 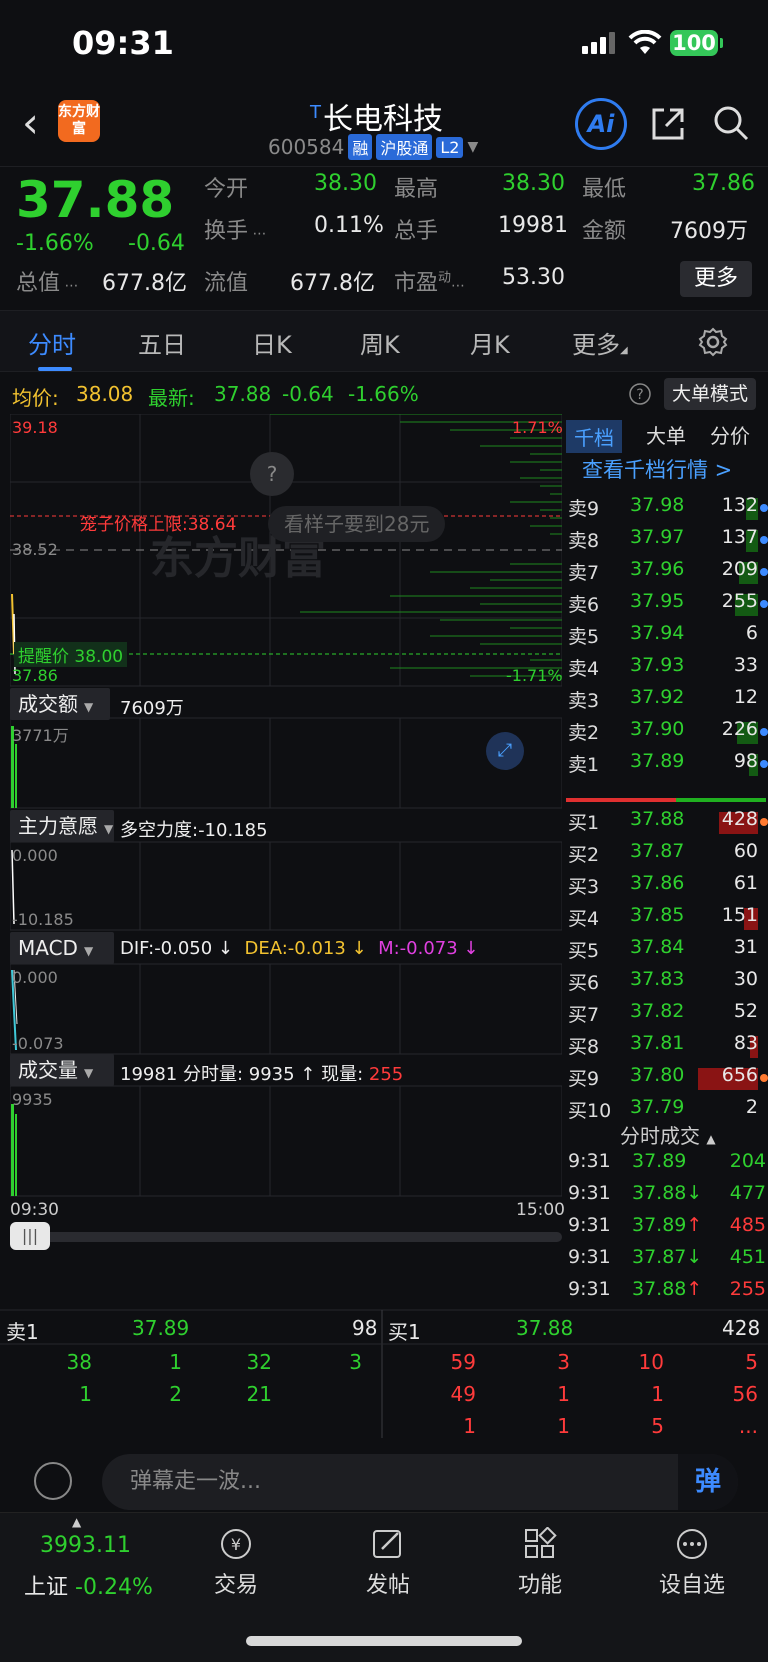 What do you see at coordinates (235, 231) in the screenshot?
I see `label-turnover: 换手 ⋯` at bounding box center [235, 231].